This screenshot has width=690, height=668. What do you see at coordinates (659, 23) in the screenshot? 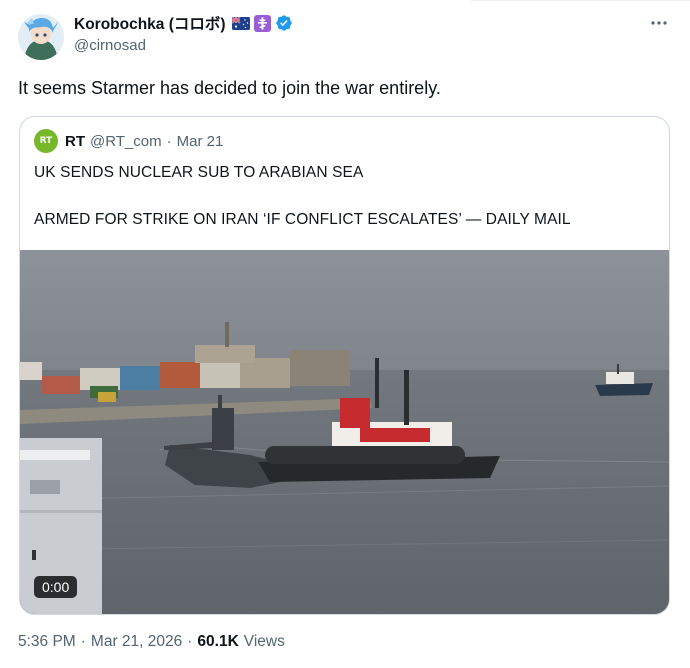
I see `more-options-icon` at bounding box center [659, 23].